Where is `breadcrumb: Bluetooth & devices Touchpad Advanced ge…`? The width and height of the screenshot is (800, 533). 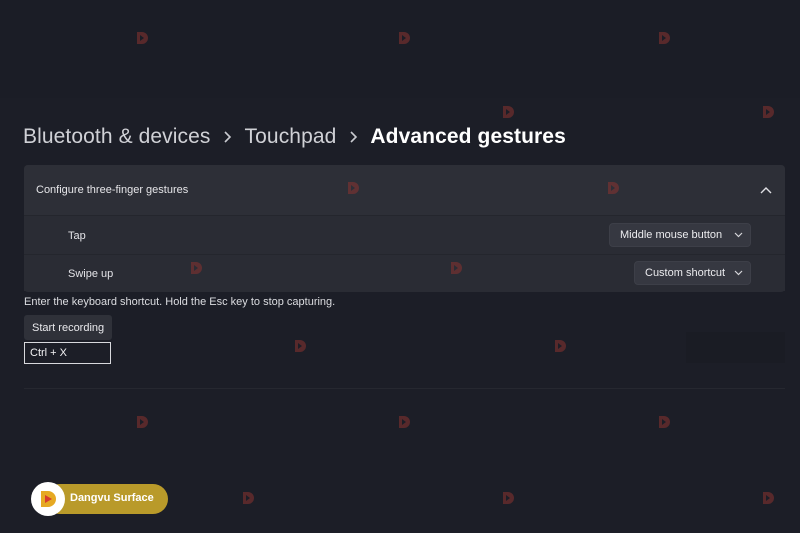
breadcrumb: Bluetooth & devices Touchpad Advanced ge… is located at coordinates (294, 137).